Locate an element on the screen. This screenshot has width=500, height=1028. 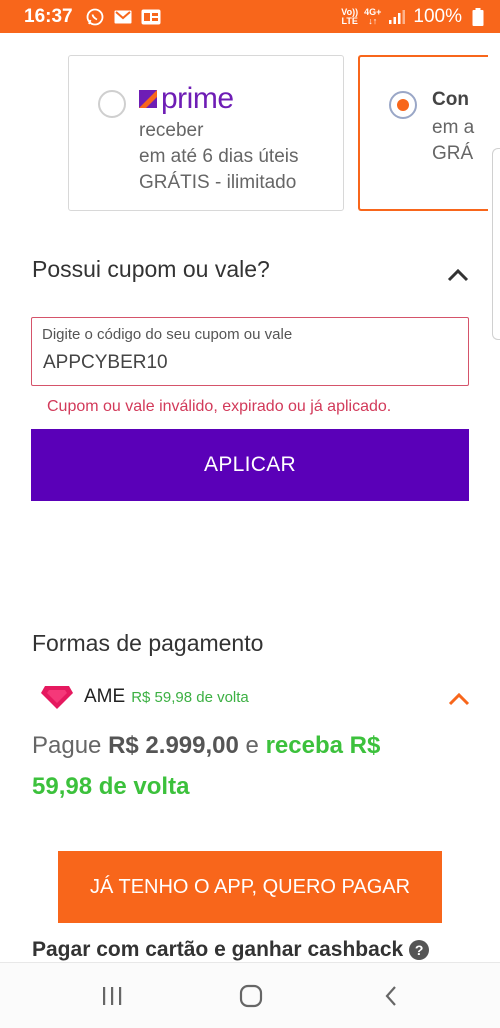
volte-indicator: Vo)) LTE is located at coordinates (350, 16).